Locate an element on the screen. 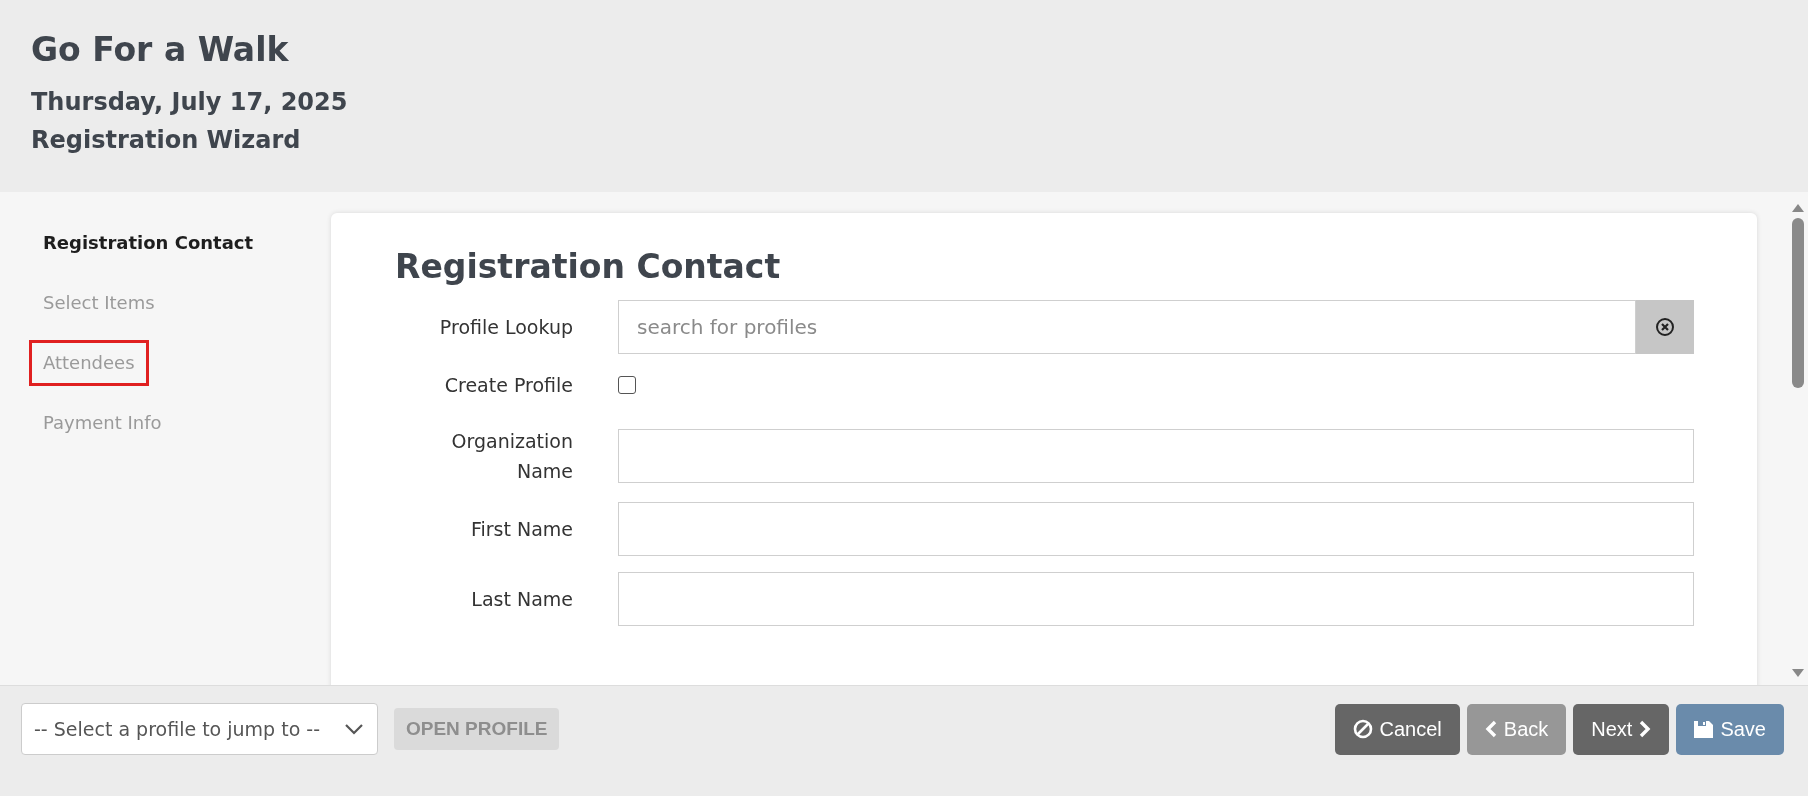  field-label: Last Name is located at coordinates (521, 599).